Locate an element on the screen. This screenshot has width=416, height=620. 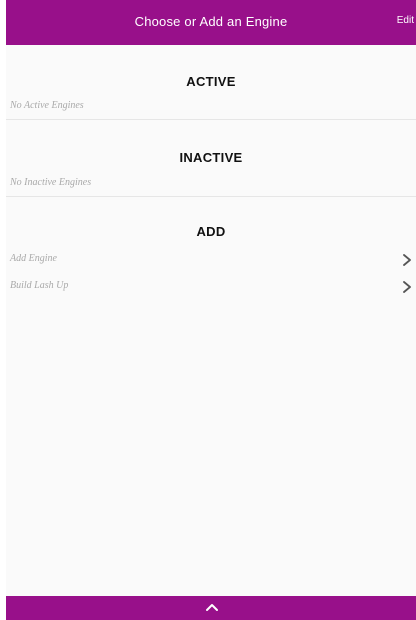
section-title-active: ACTIVE is located at coordinates (211, 81).